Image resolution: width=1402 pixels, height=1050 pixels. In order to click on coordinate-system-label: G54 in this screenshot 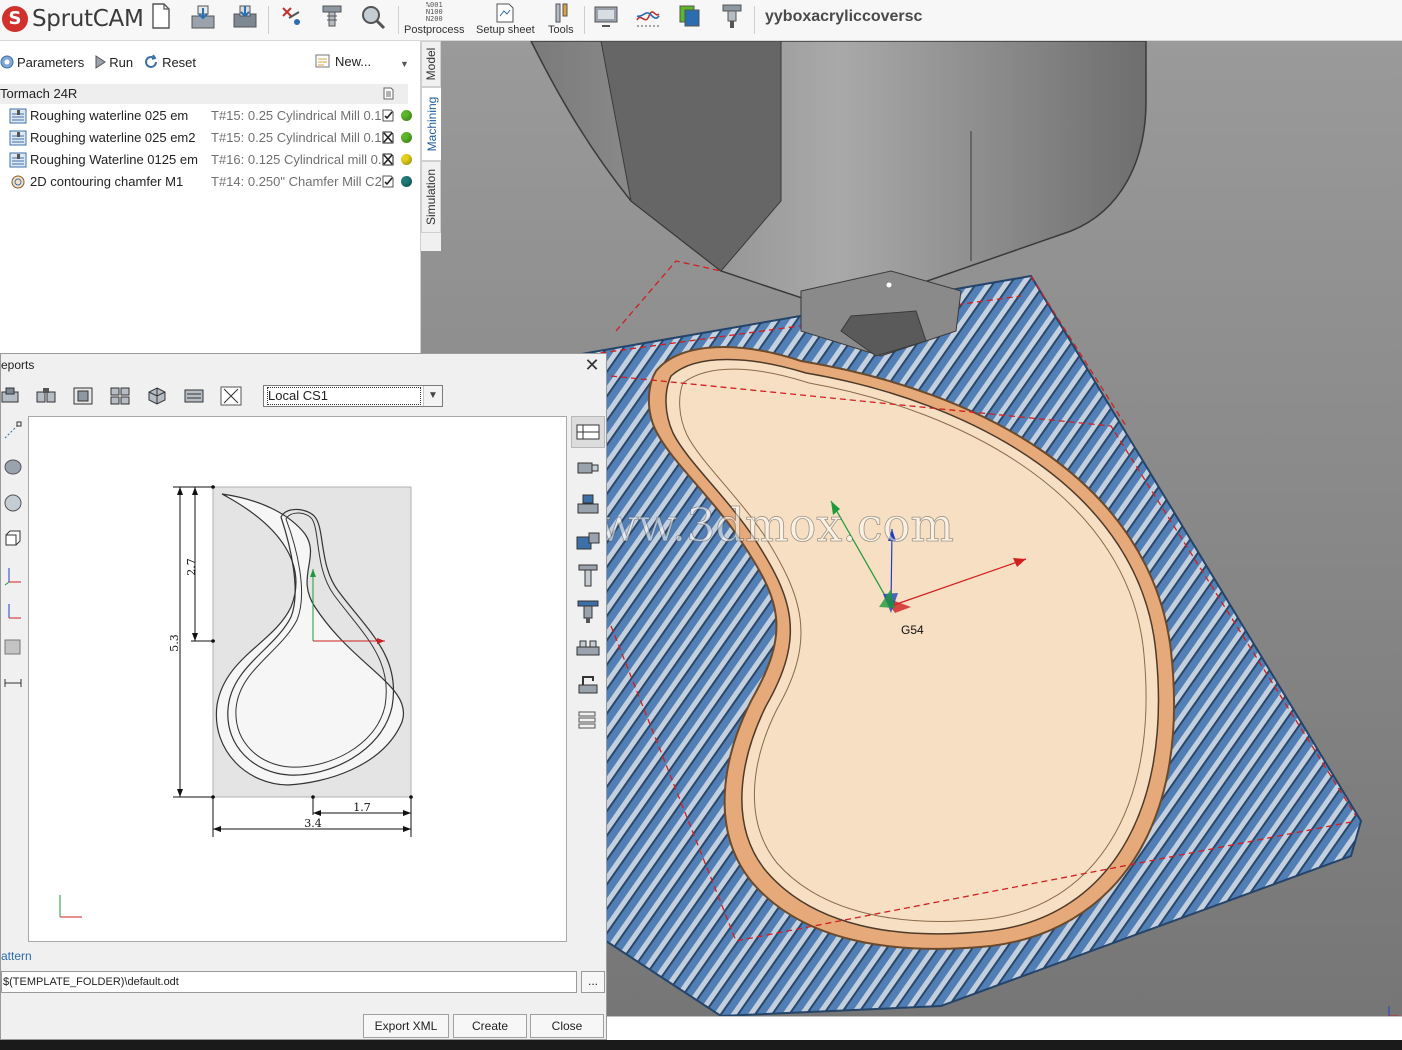, I will do `click(912, 630)`.